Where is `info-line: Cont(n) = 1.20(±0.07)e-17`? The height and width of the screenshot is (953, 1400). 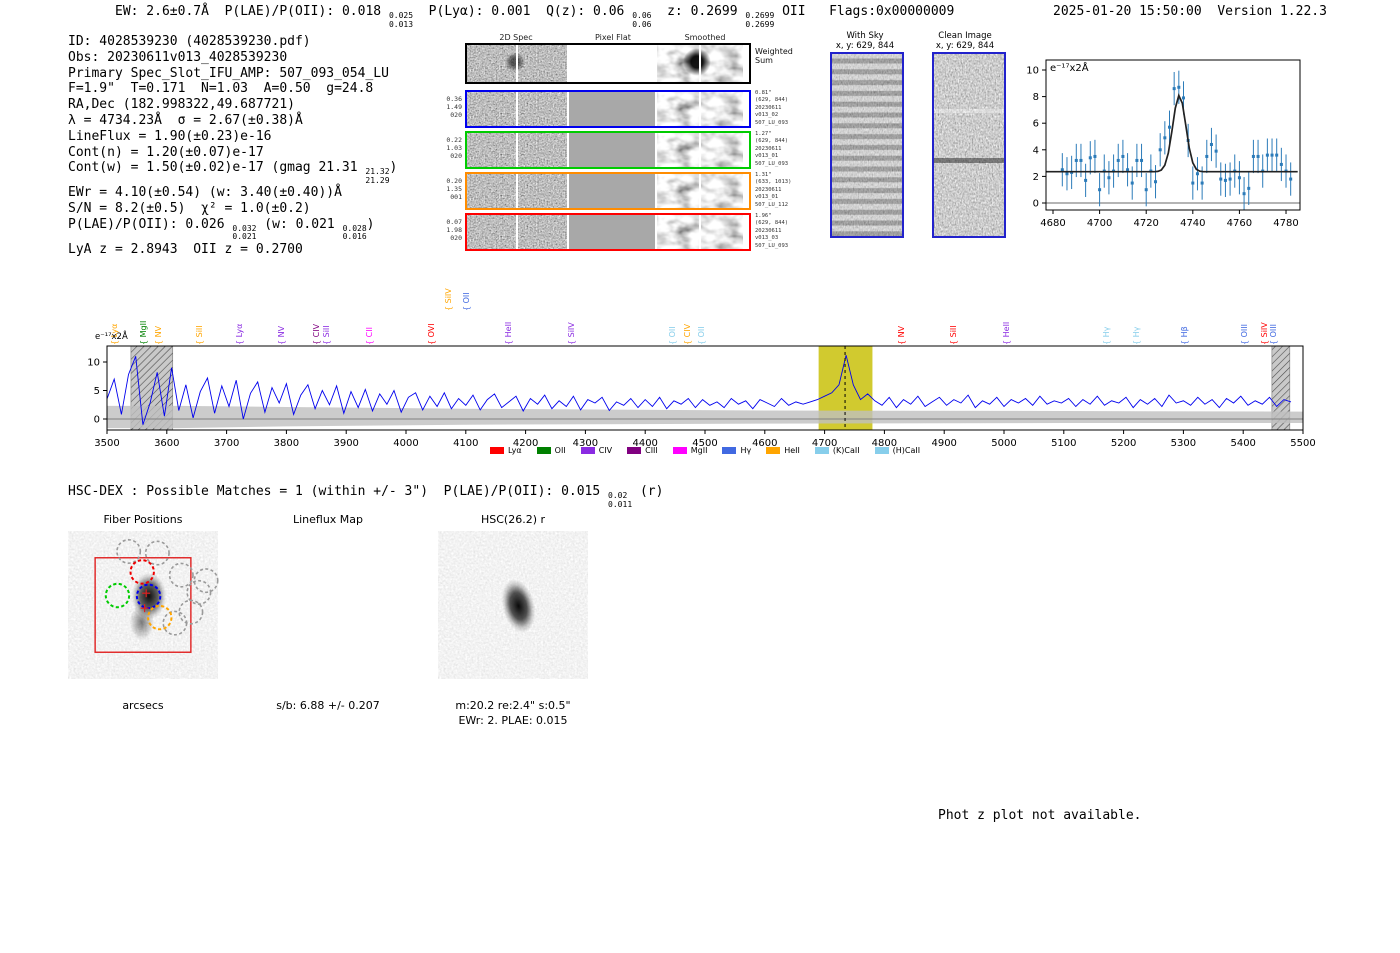 info-line: Cont(n) = 1.20(±0.07)e-17 is located at coordinates (166, 152).